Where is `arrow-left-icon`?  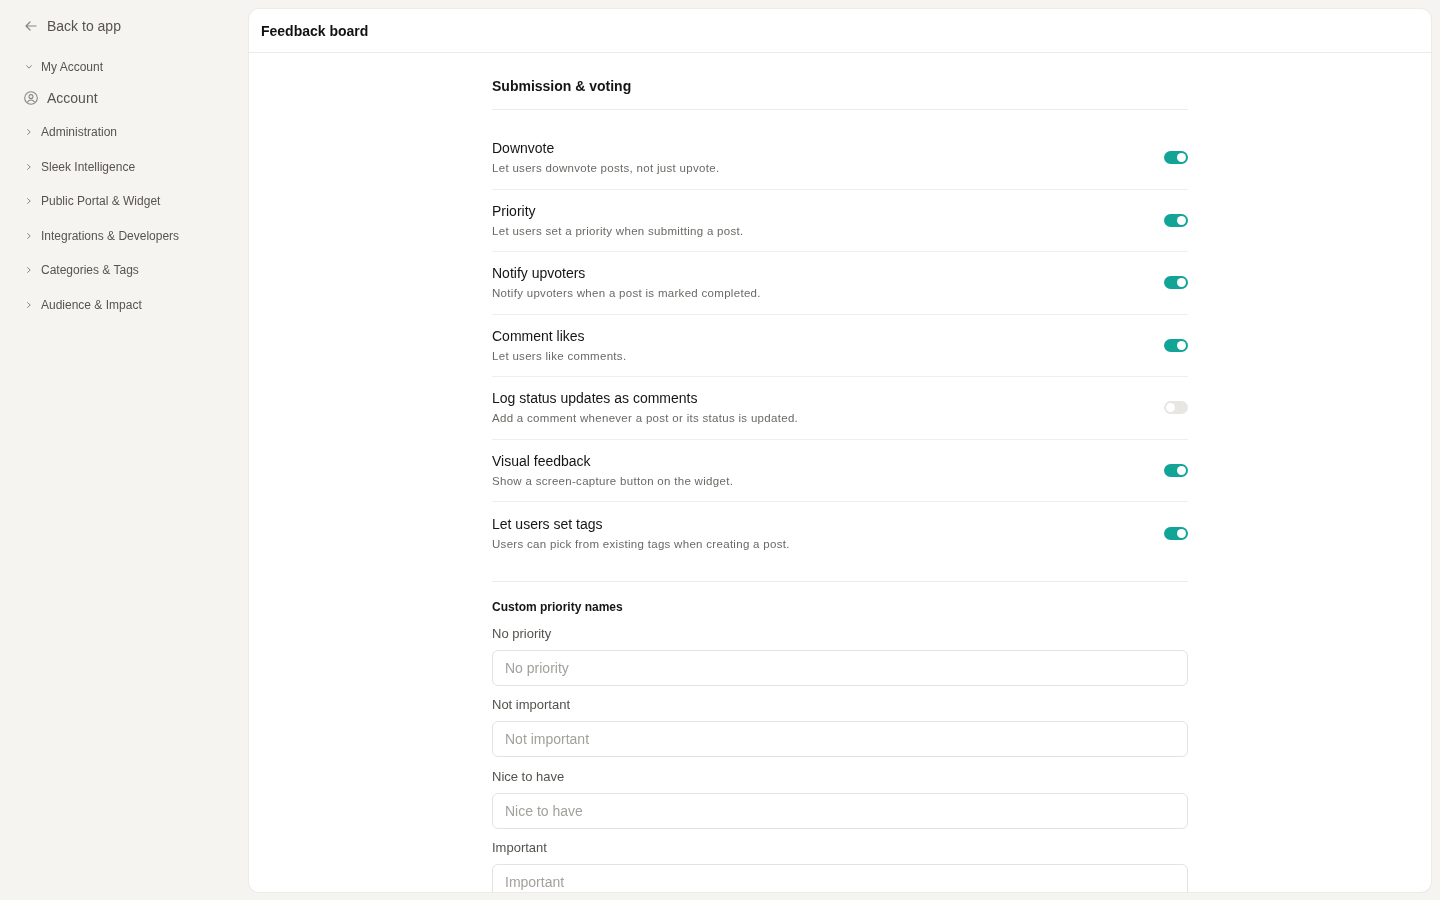
arrow-left-icon is located at coordinates (31, 26).